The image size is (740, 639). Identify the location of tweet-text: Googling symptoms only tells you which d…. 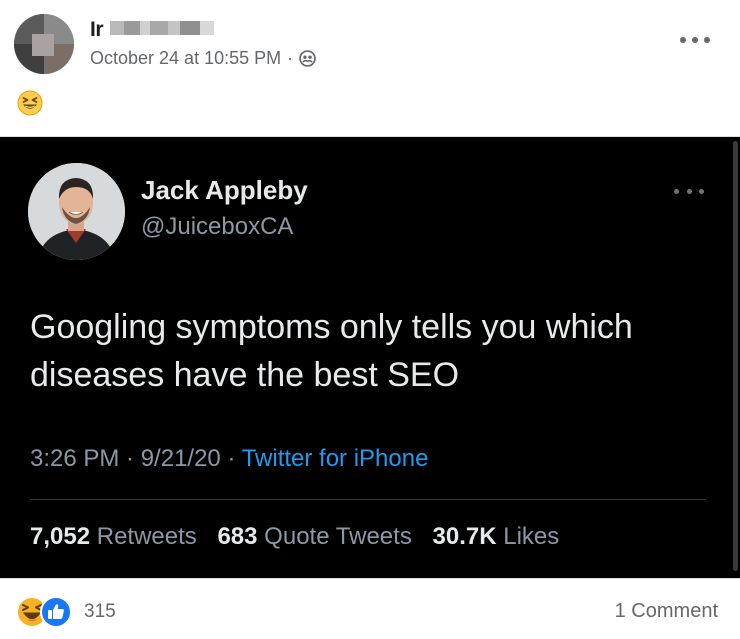
(331, 351).